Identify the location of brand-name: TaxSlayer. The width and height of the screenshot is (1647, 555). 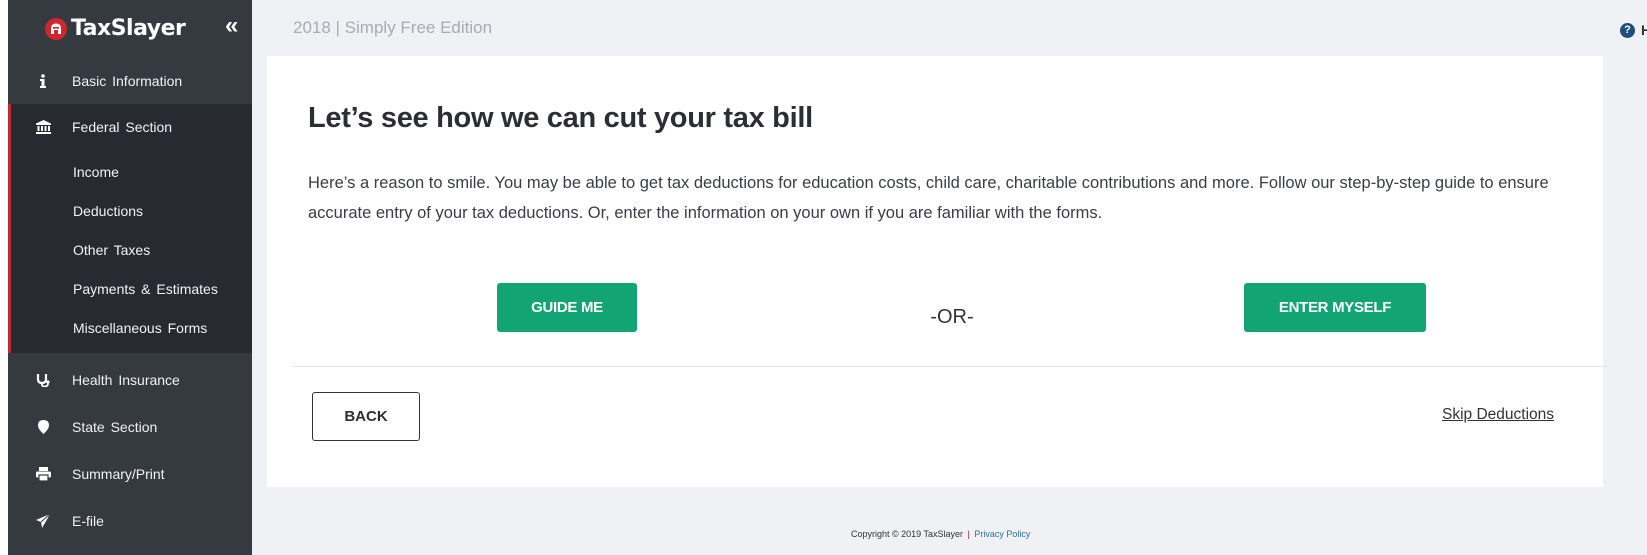
(128, 28).